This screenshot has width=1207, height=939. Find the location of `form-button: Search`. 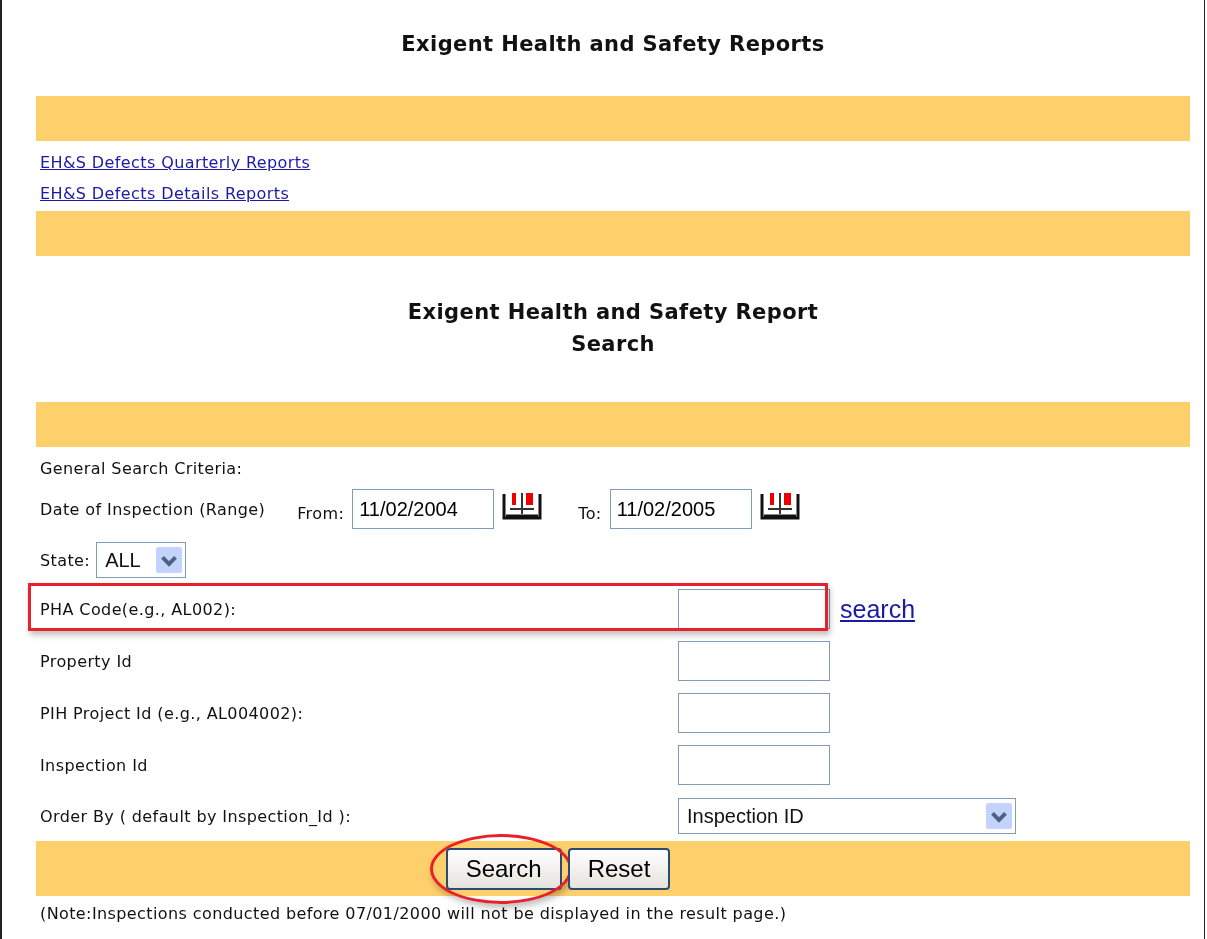

form-button: Search is located at coordinates (503, 868).